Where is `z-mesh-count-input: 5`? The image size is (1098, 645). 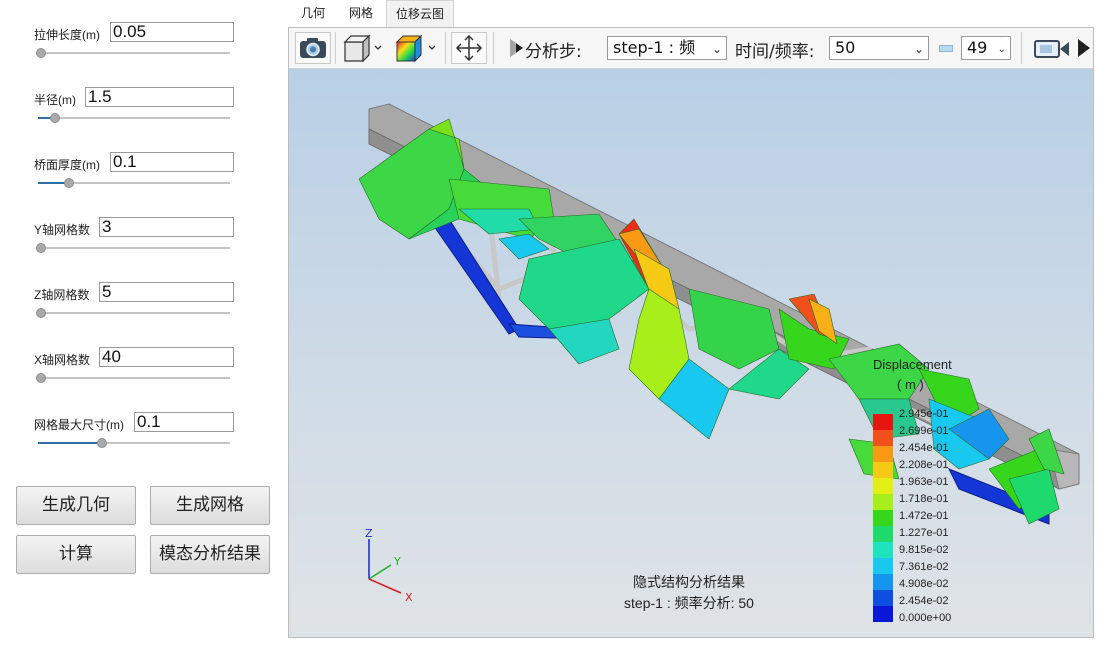
z-mesh-count-input: 5 is located at coordinates (166, 292).